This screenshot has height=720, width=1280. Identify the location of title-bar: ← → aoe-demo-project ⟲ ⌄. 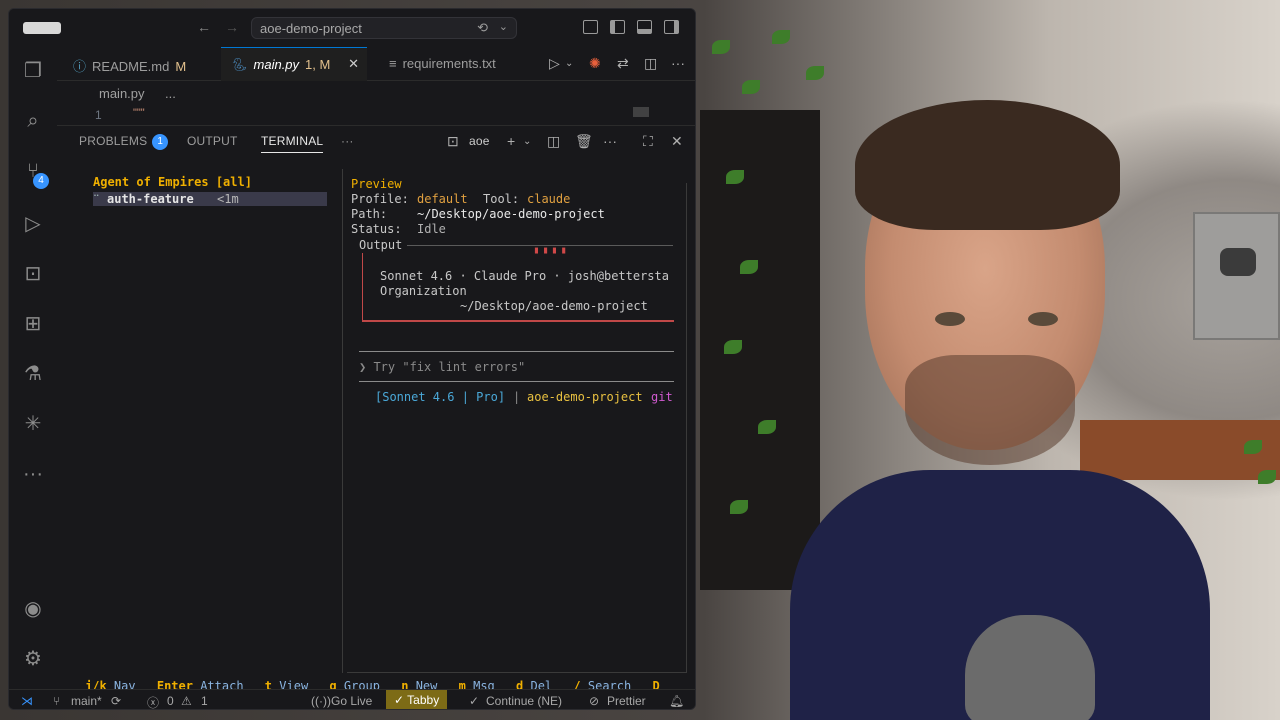
(352, 28).